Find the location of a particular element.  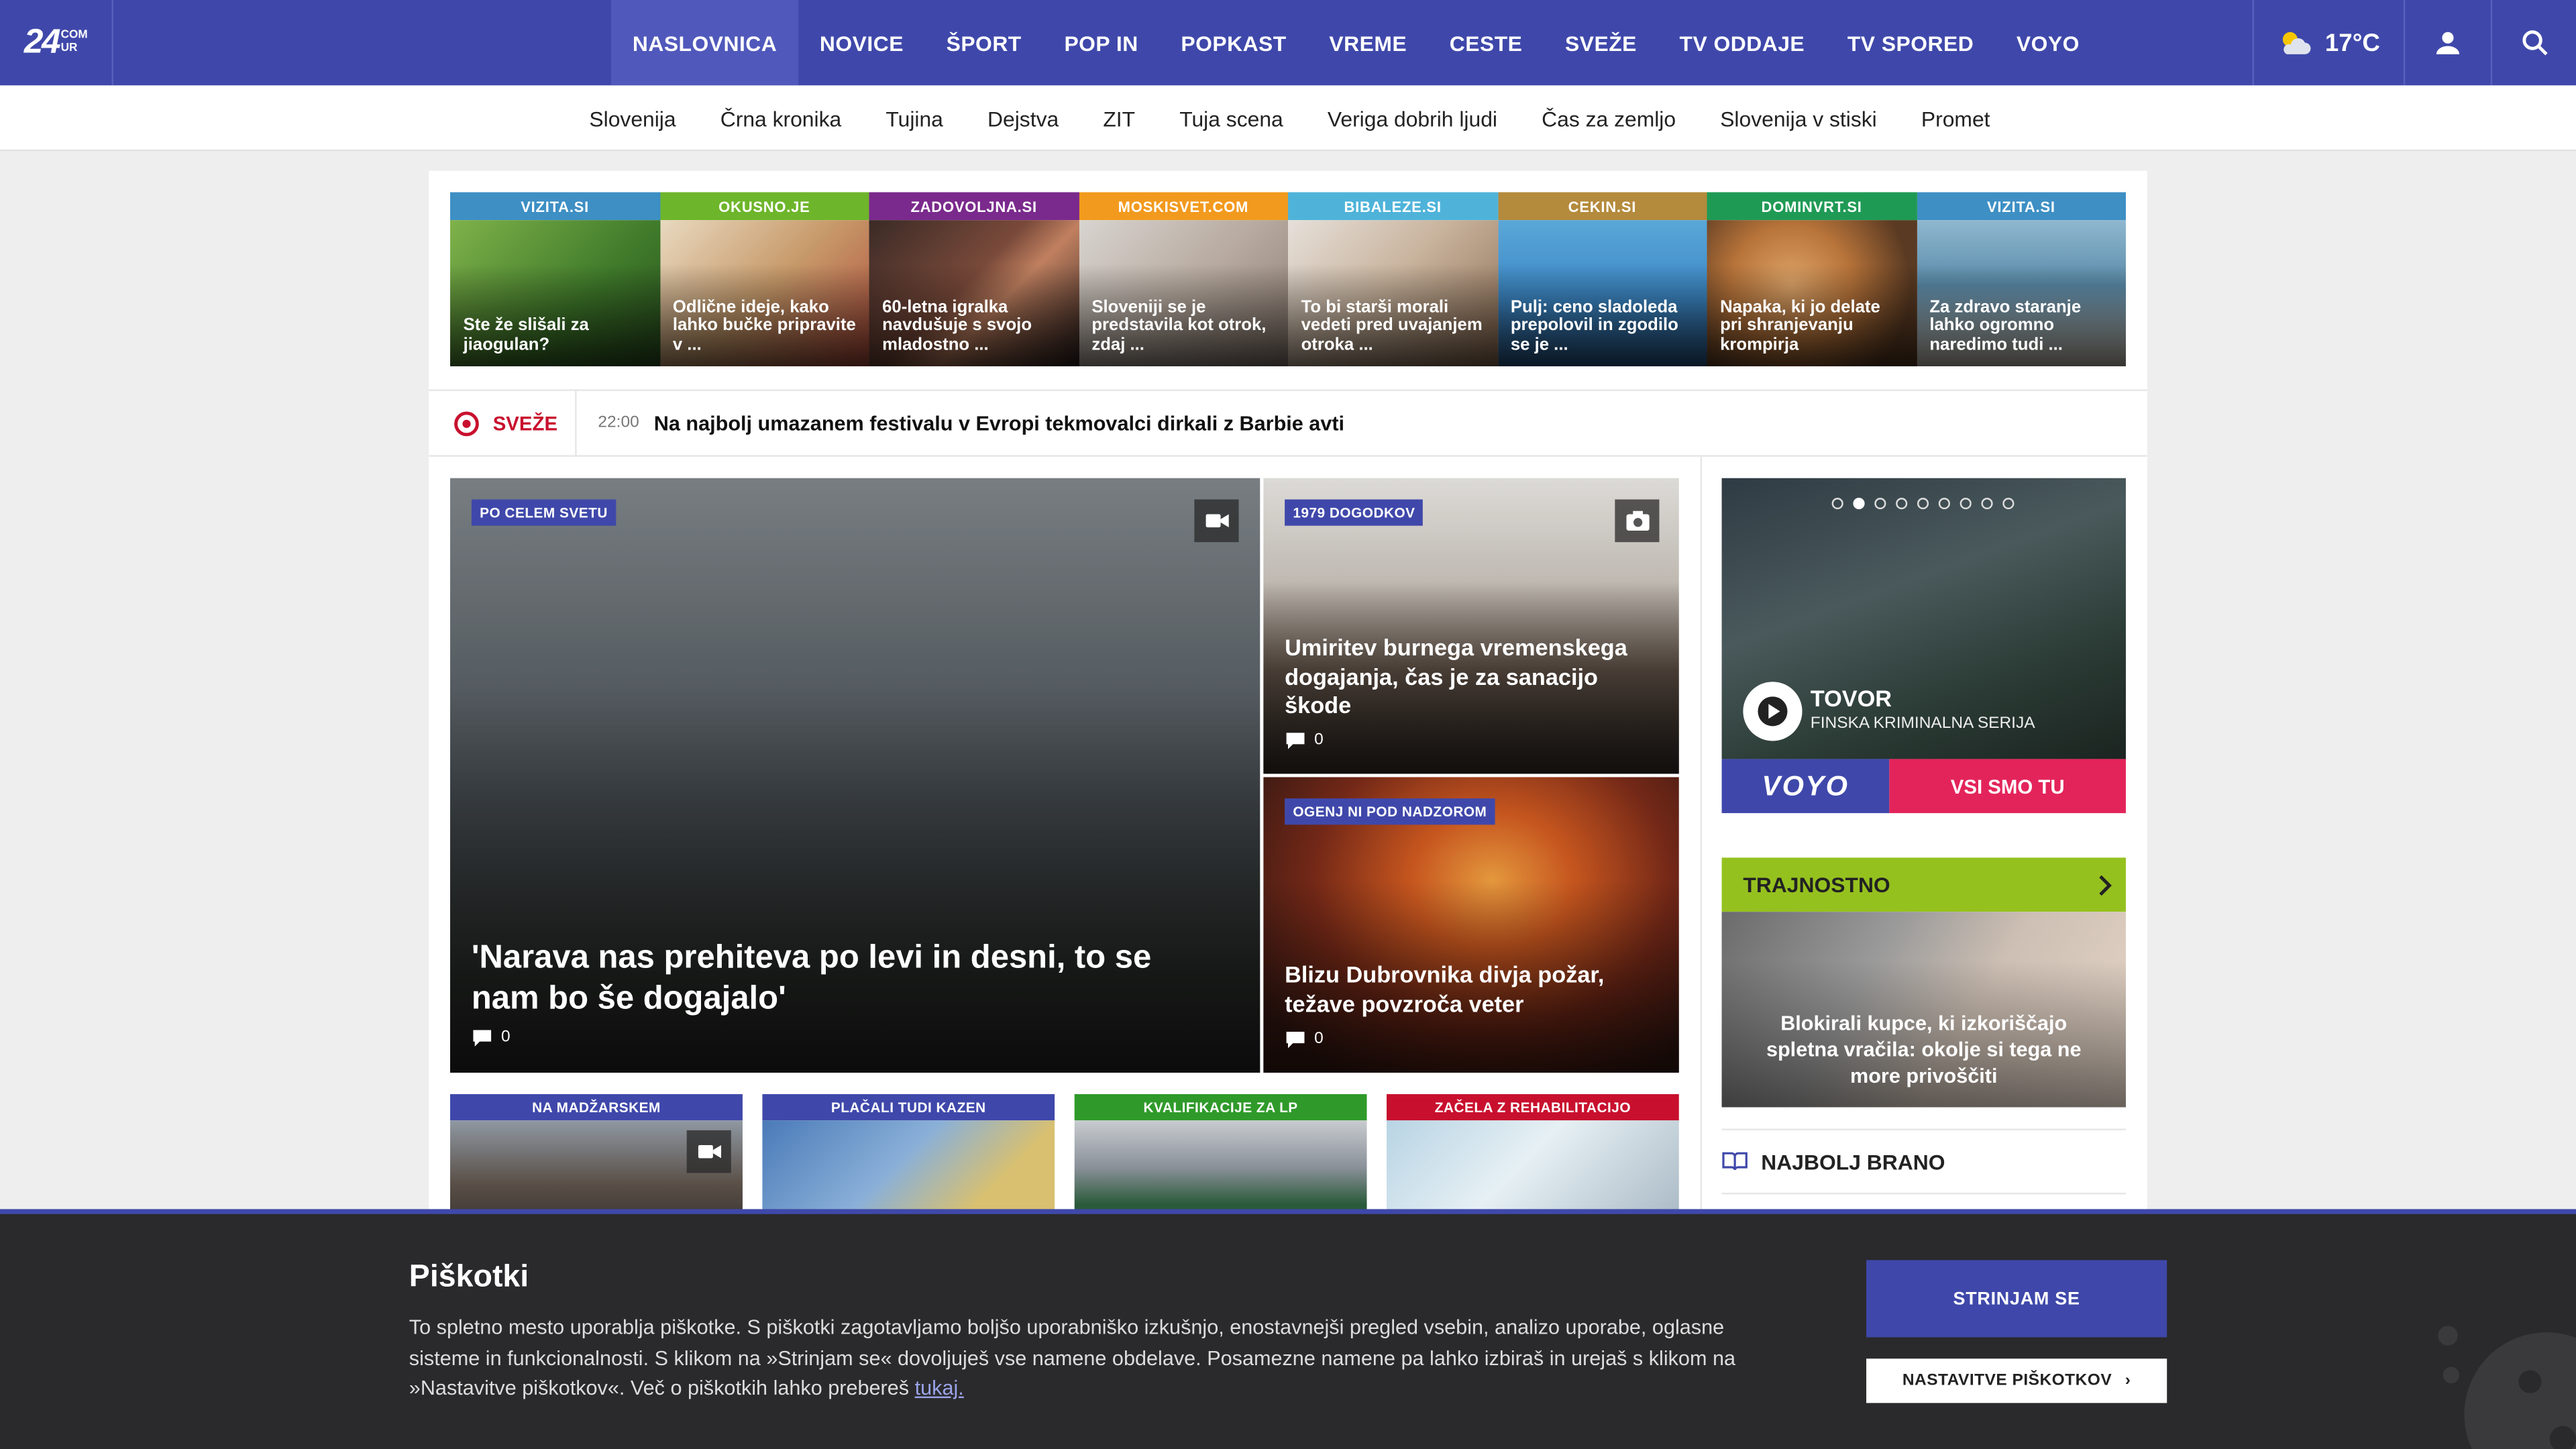

hero-category-tag: PO CELEM SVETU is located at coordinates (543, 512).